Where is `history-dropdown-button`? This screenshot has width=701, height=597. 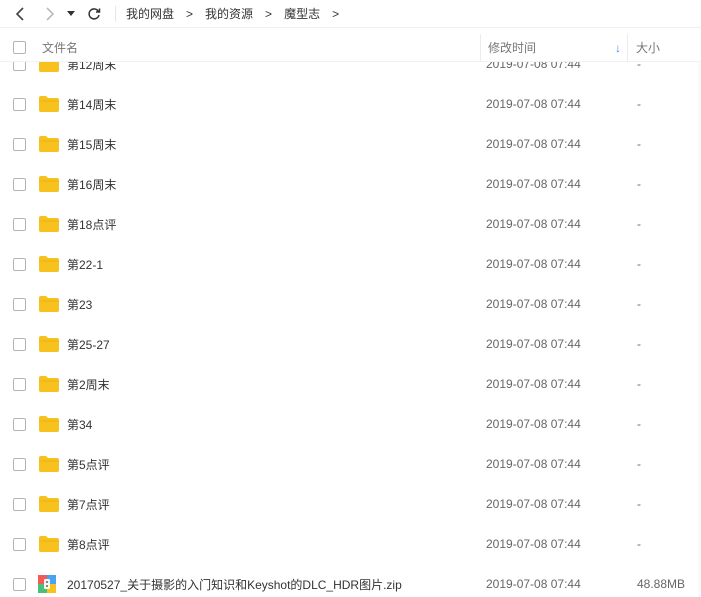 history-dropdown-button is located at coordinates (71, 14).